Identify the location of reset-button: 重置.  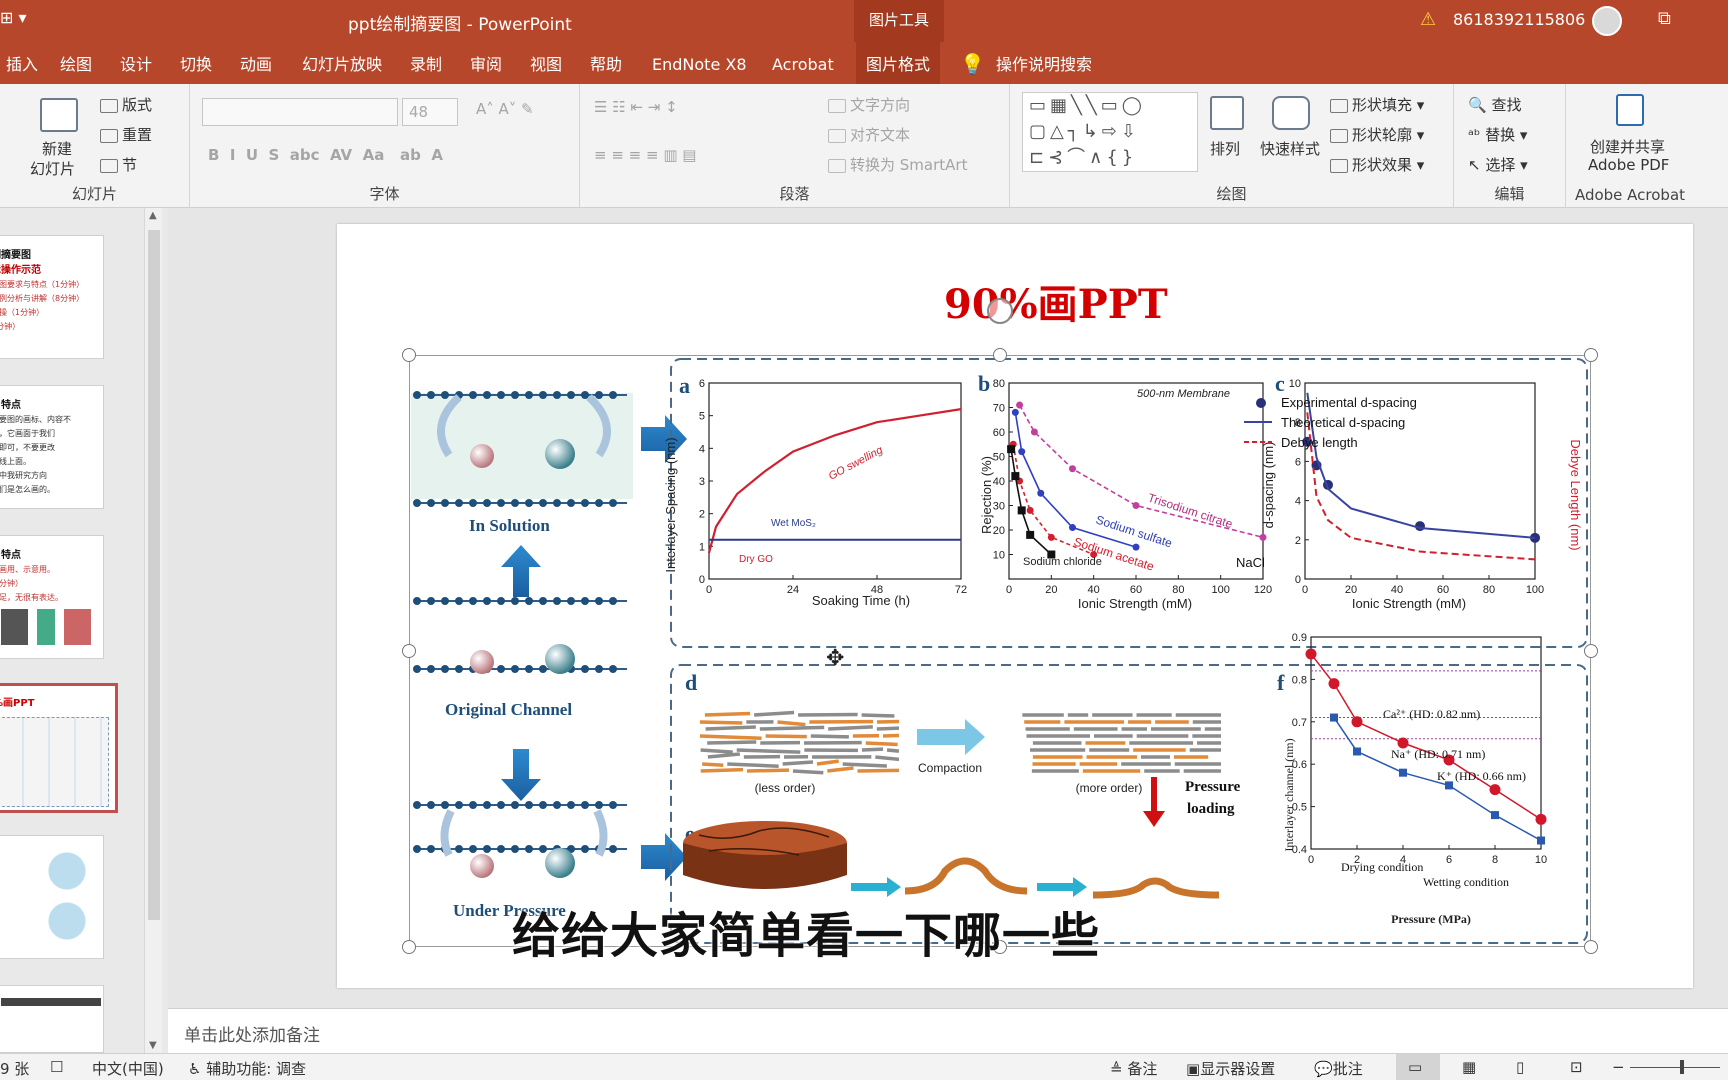
(126, 134).